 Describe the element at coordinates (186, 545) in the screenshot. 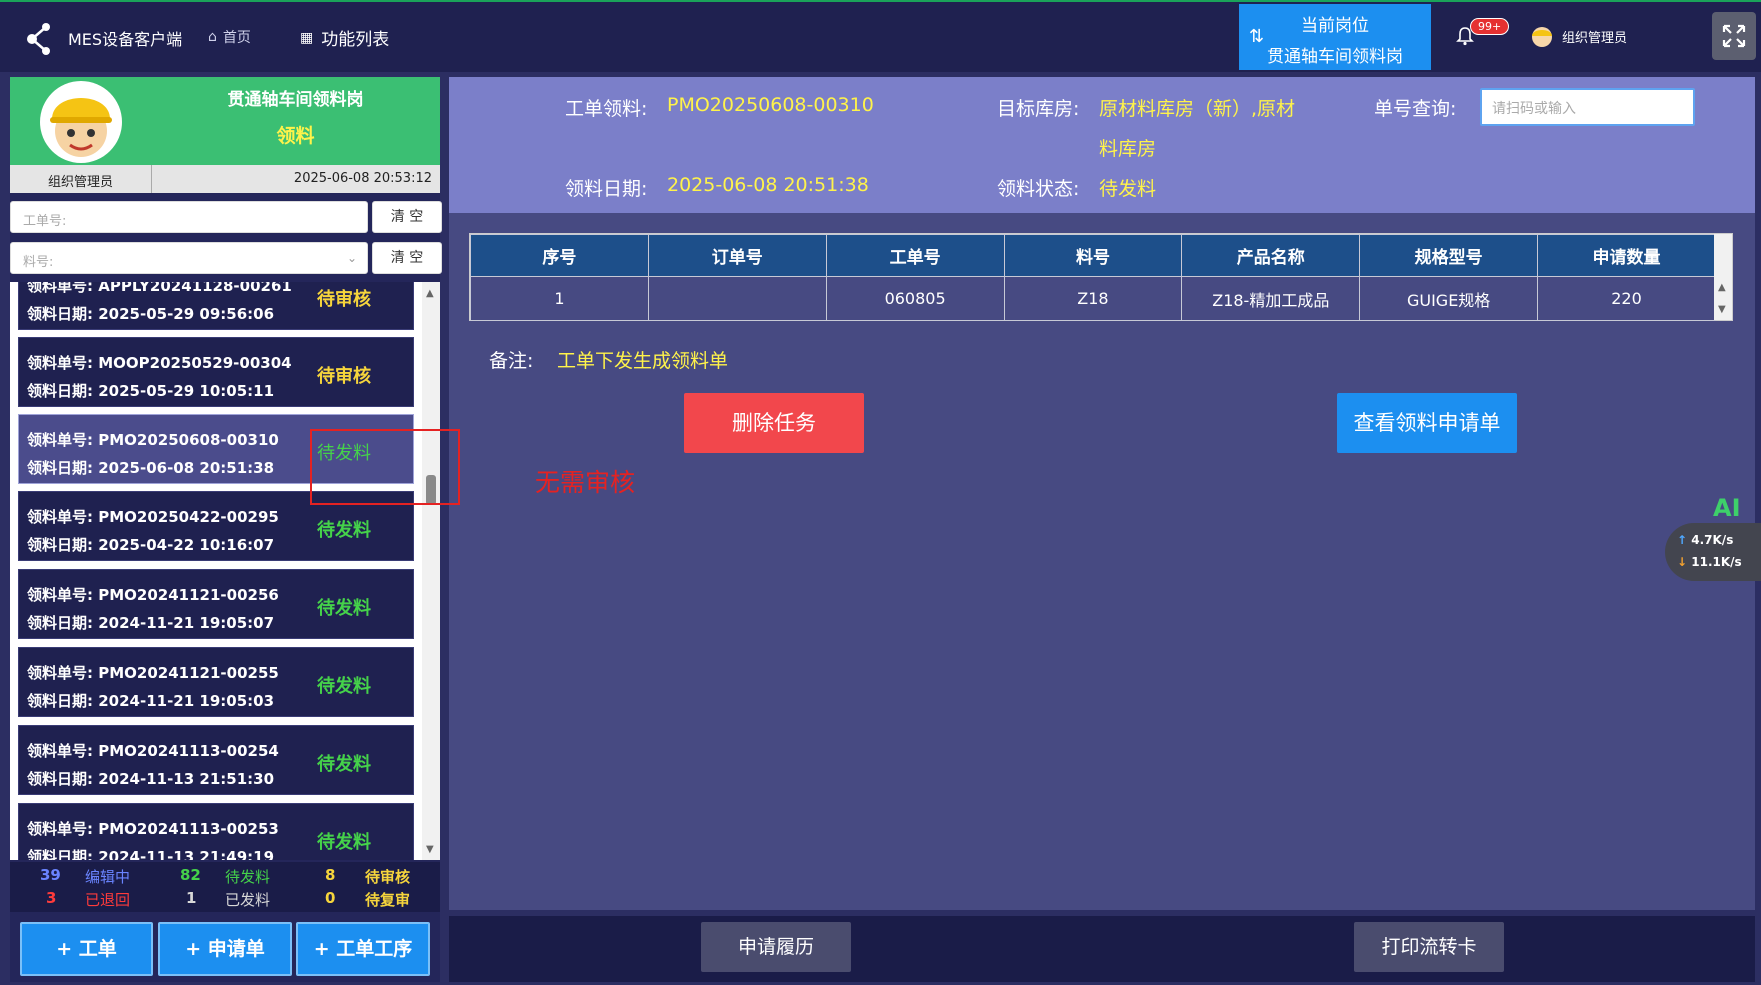

I see `list-item-date: 2025-04-22 10:16:07` at that location.